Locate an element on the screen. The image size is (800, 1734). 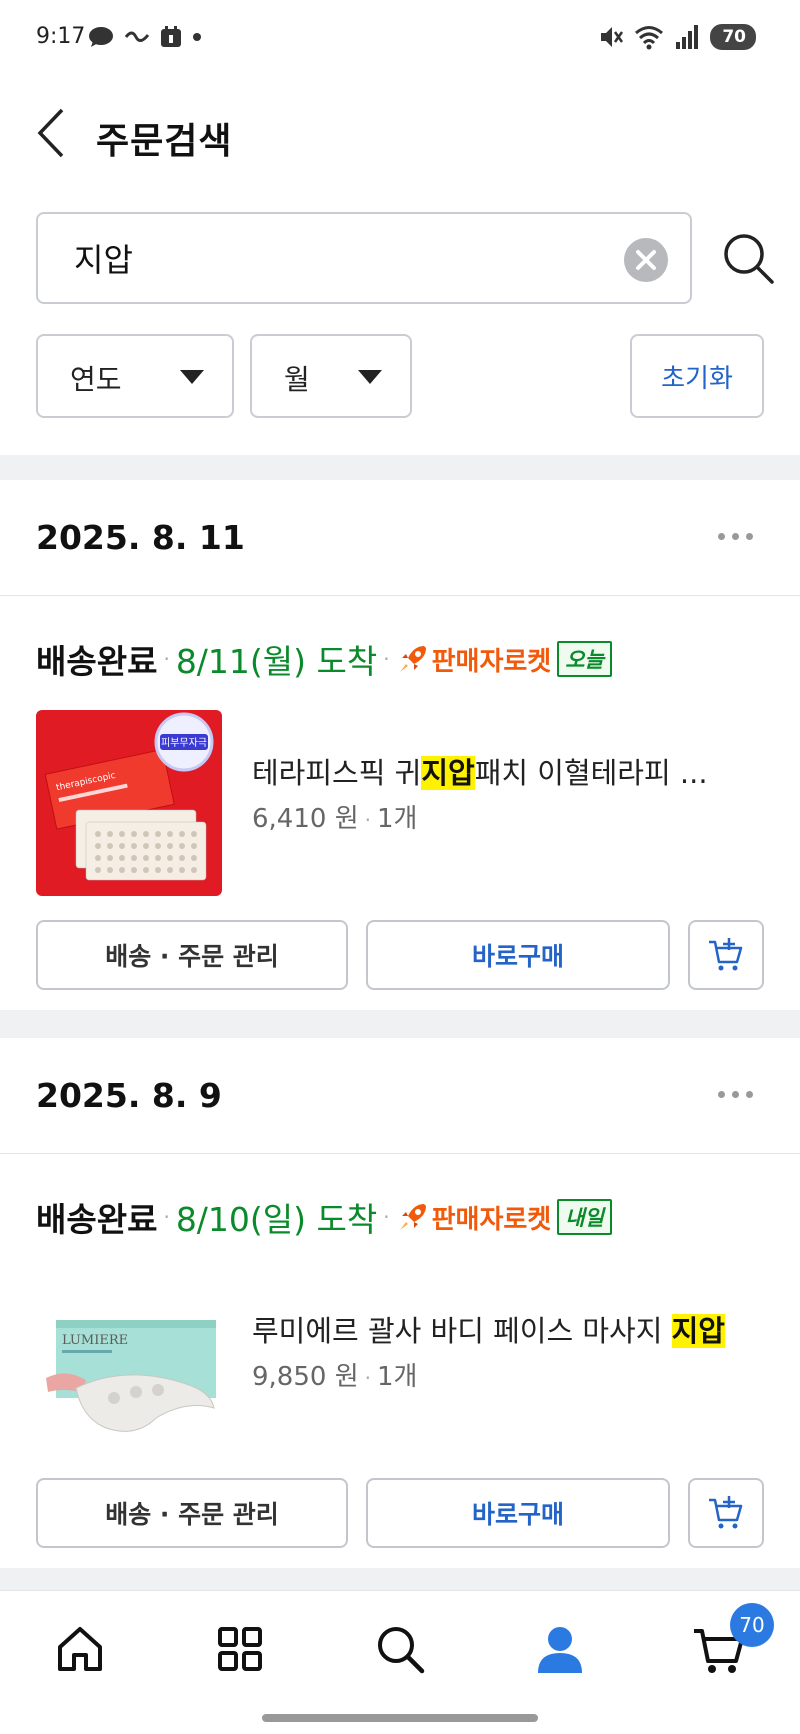
product-thumbnail: LUMIERE is located at coordinates (129, 1361).